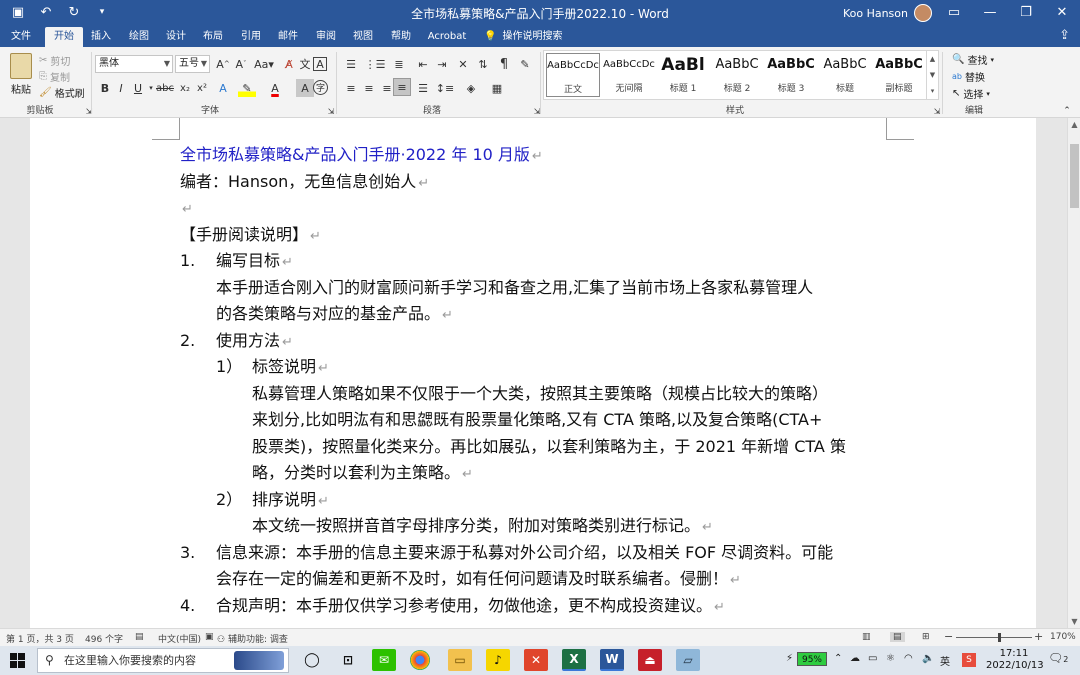  Describe the element at coordinates (1064, 35) in the screenshot. I see `share-icon: ⇪` at that location.